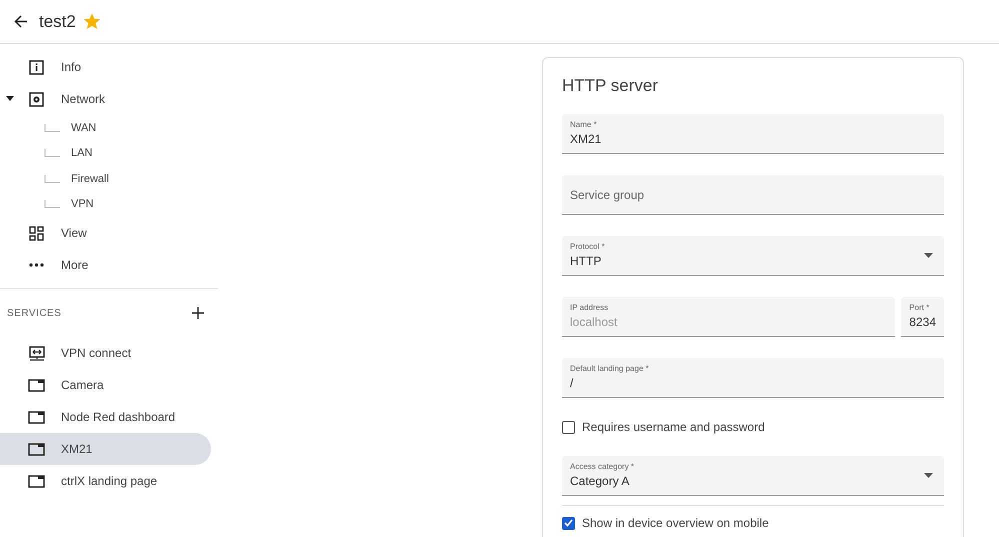 The image size is (999, 537). Describe the element at coordinates (109, 67) in the screenshot. I see `nav-item: Info` at that location.